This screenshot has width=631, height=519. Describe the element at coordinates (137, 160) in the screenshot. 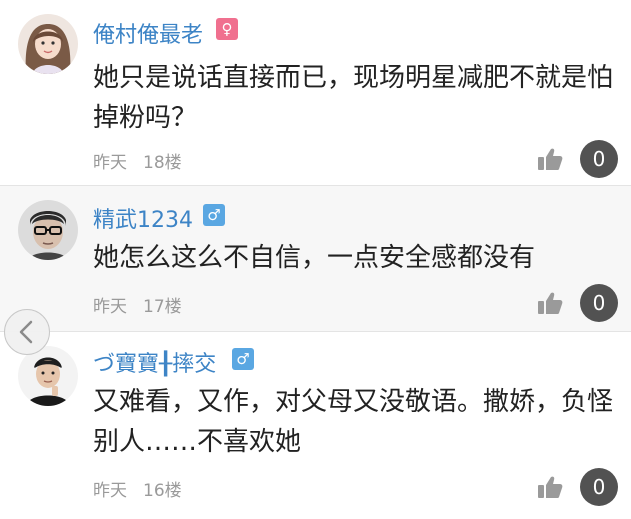

I see `comment-meta: 昨天 18楼` at that location.